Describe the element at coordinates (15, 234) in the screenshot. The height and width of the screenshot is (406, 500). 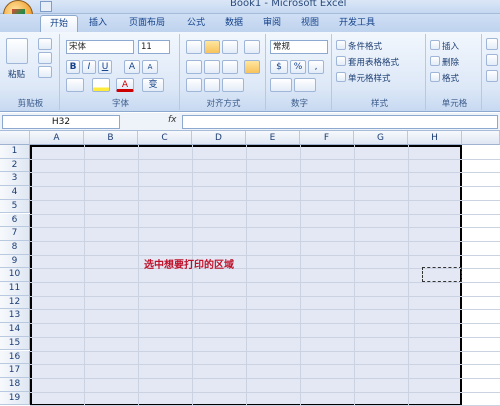
I see `row-header: 7` at that location.